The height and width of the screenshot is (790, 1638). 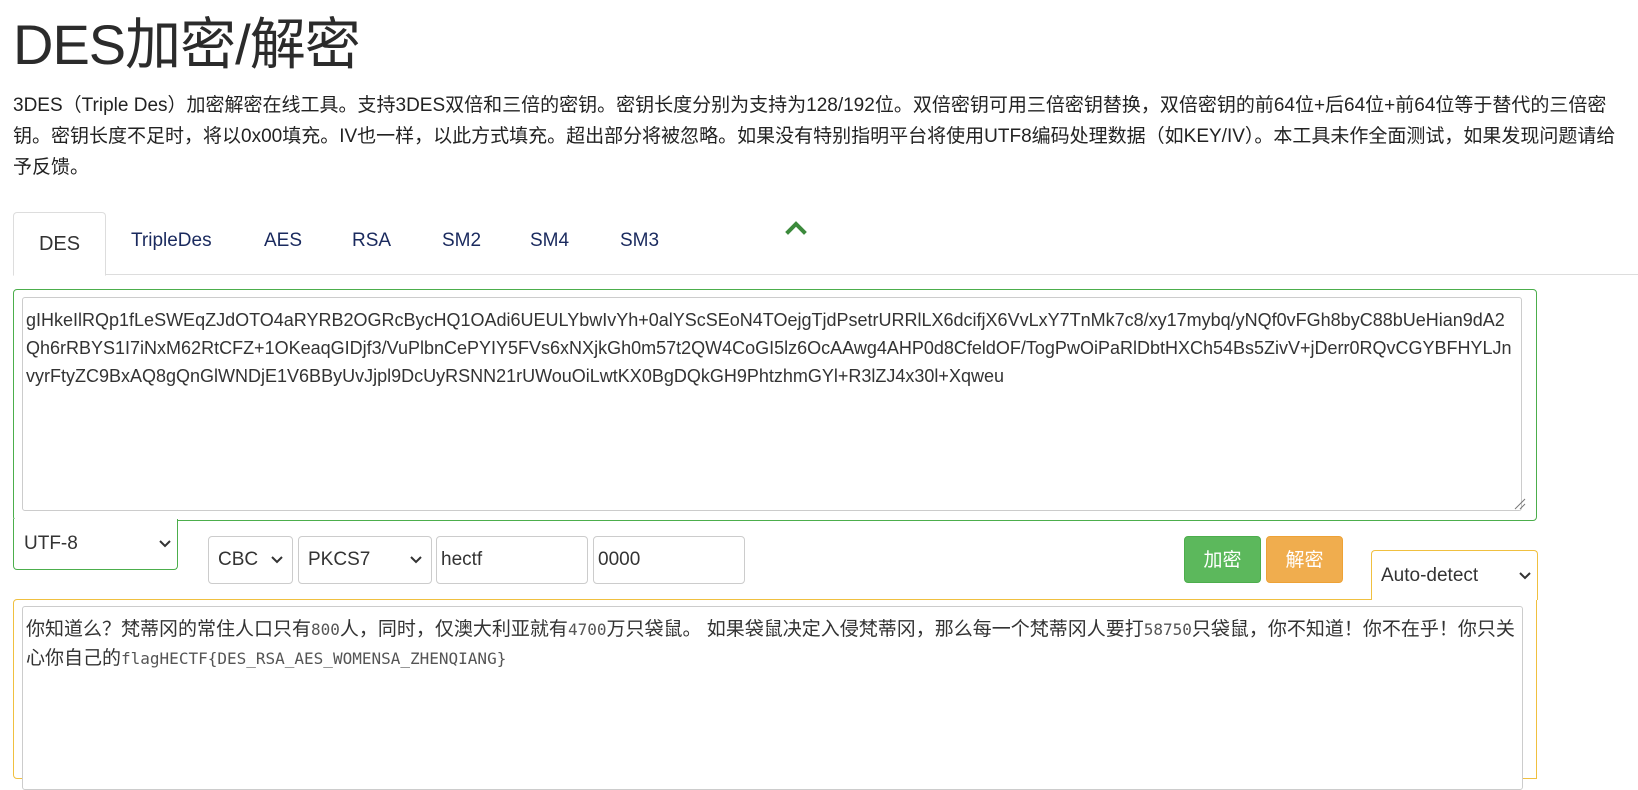 I want to click on input-encoding-select: UTF-8, so click(x=95, y=544).